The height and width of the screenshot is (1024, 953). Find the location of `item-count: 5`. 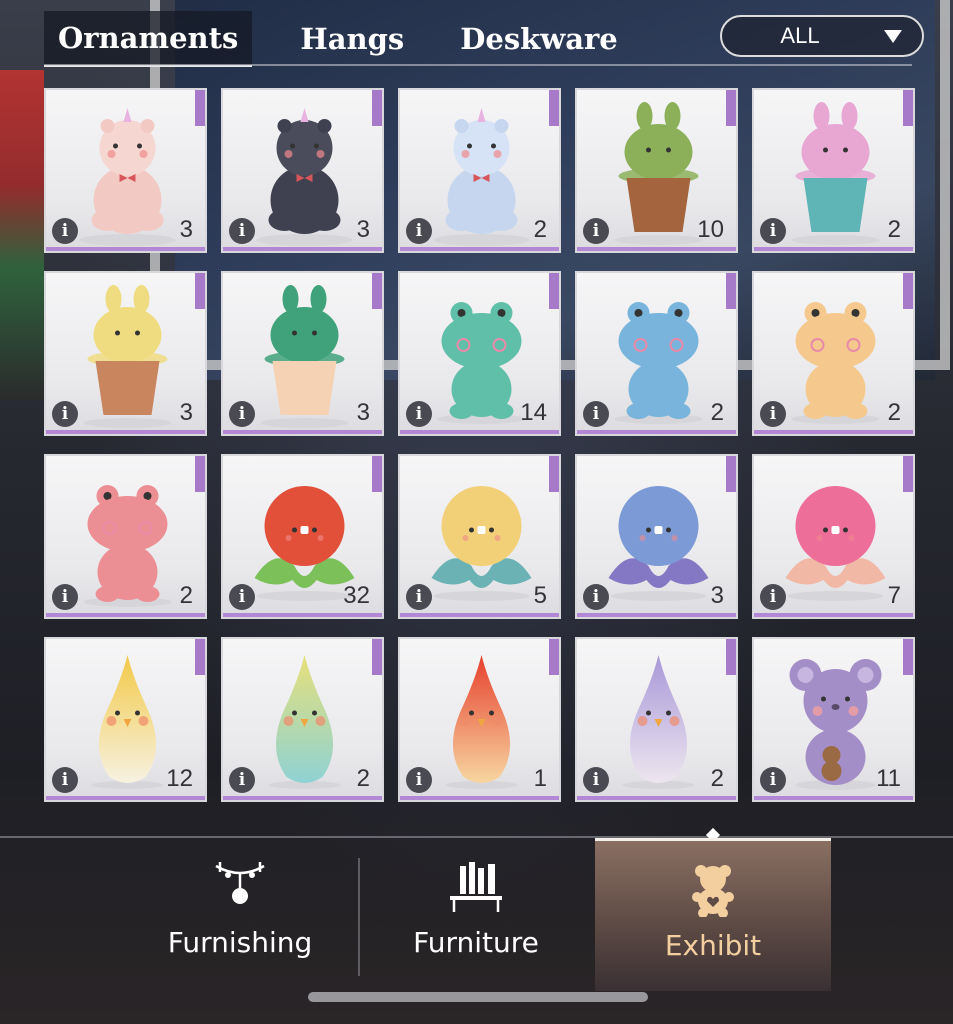

item-count: 5 is located at coordinates (540, 595).